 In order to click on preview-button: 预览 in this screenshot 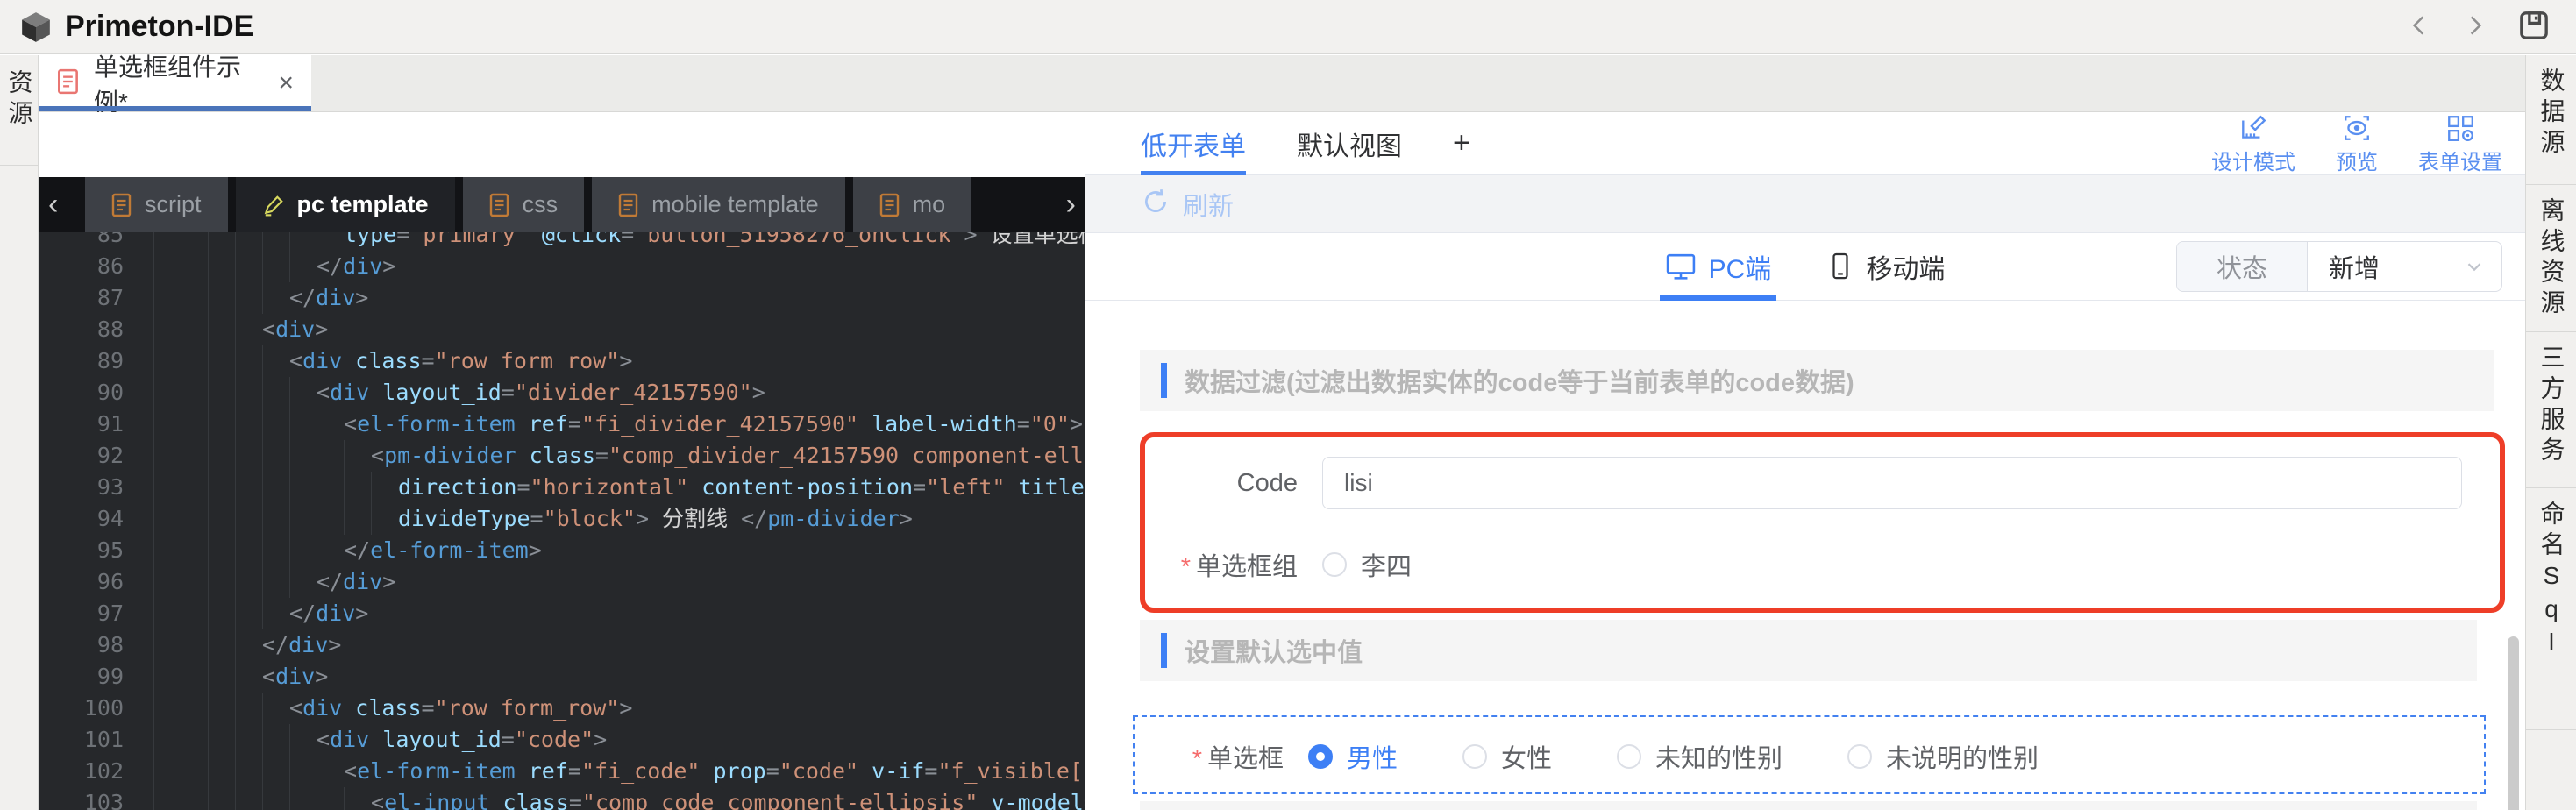, I will do `click(2357, 144)`.